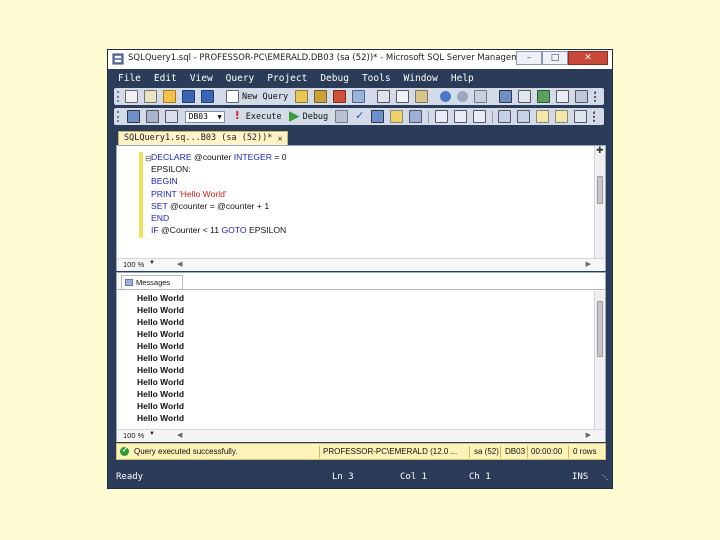 Image resolution: width=720 pixels, height=540 pixels. Describe the element at coordinates (203, 193) in the screenshot. I see `code-token: 'Hello World'` at that location.